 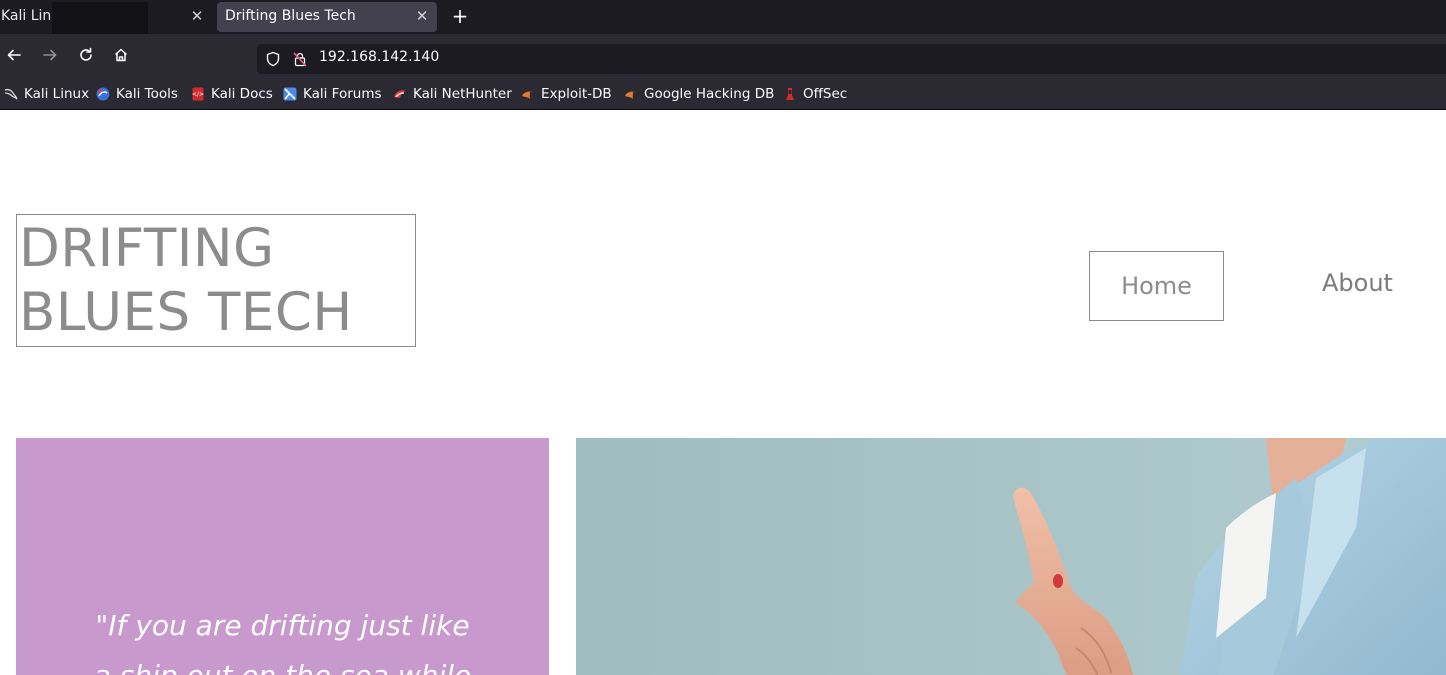 I want to click on bookmark-offsec: OffSec, so click(x=815, y=94).